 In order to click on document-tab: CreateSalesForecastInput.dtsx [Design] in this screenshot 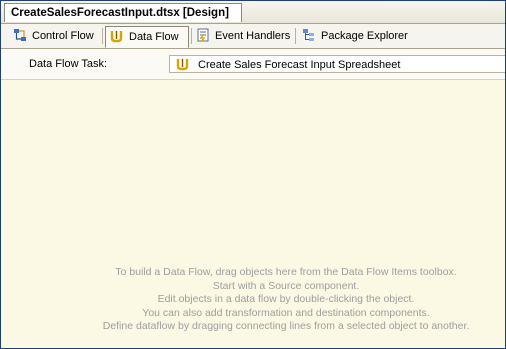, I will do `click(123, 12)`.